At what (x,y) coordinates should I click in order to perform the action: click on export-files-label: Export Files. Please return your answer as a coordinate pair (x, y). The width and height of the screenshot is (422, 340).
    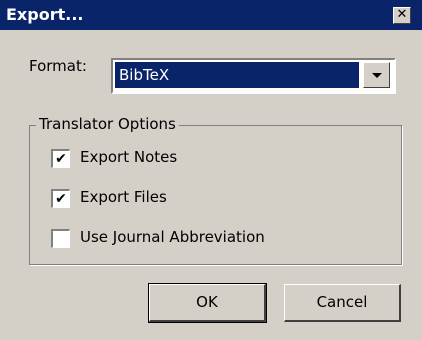
    Looking at the image, I should click on (123, 197).